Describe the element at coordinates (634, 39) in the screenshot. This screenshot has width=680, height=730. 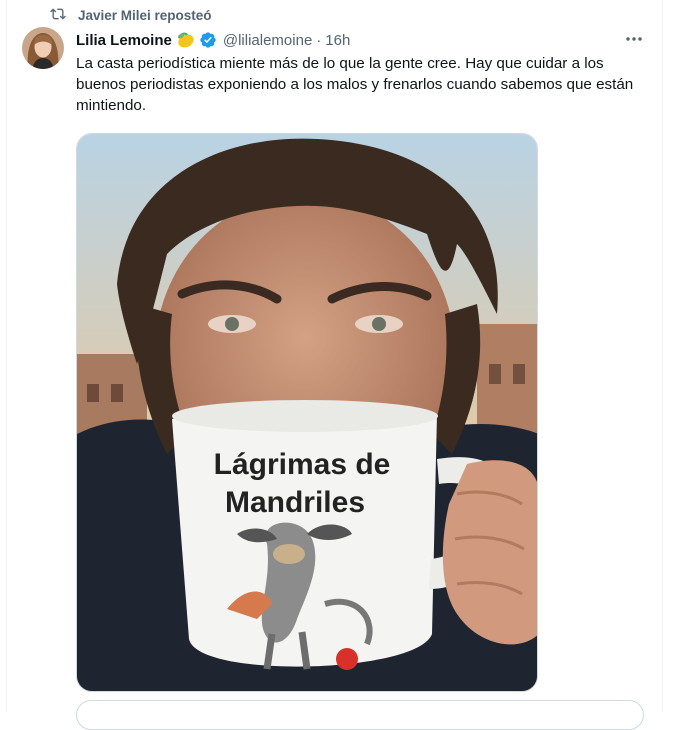
I see `more-options-icon` at that location.